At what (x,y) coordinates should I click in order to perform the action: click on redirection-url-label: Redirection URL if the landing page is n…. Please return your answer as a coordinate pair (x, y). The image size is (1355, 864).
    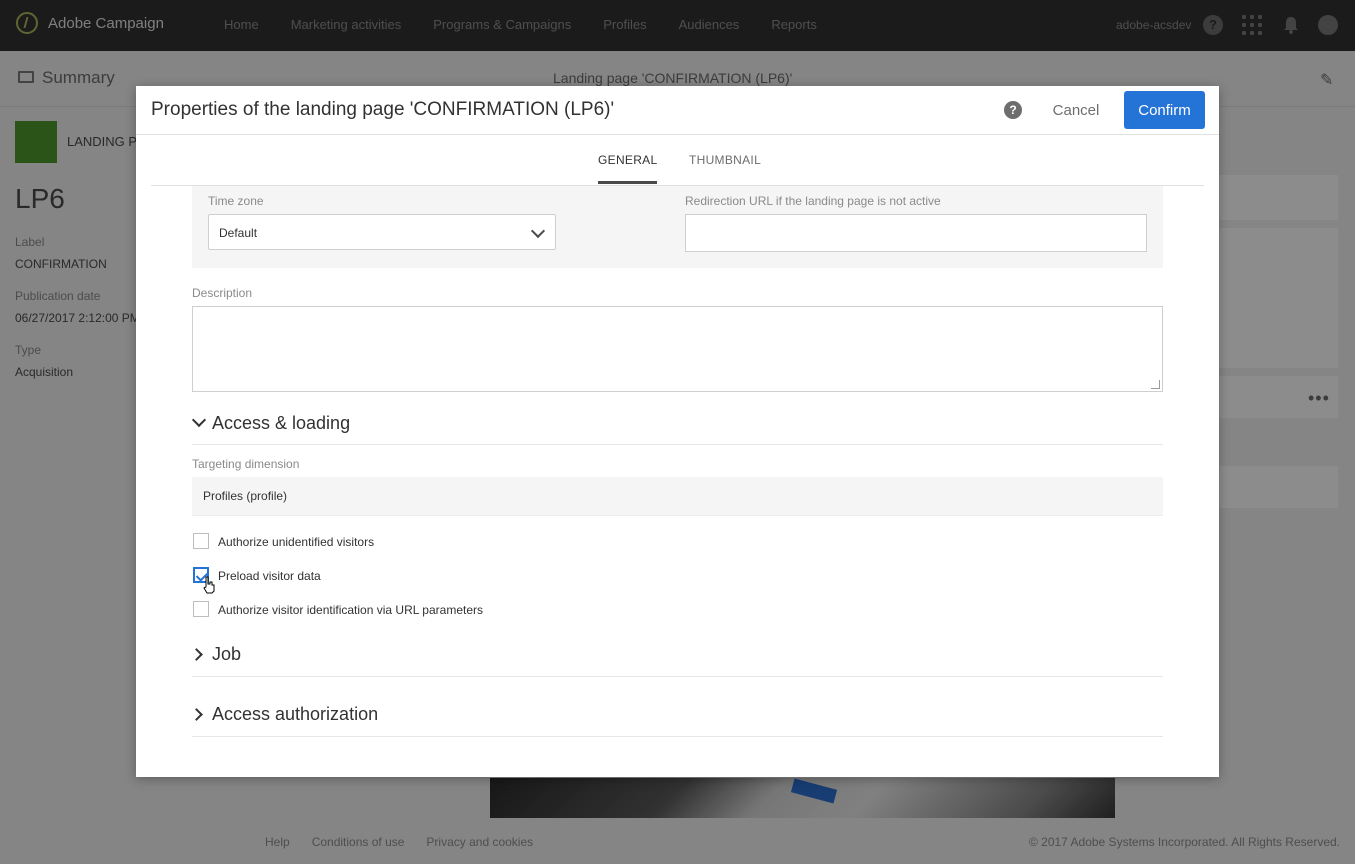
    Looking at the image, I should click on (813, 201).